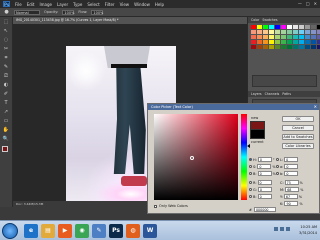 This screenshot has height=240, width=320. Describe the element at coordinates (116, 231) in the screenshot. I see `photoshop-icon: Ps` at that location.